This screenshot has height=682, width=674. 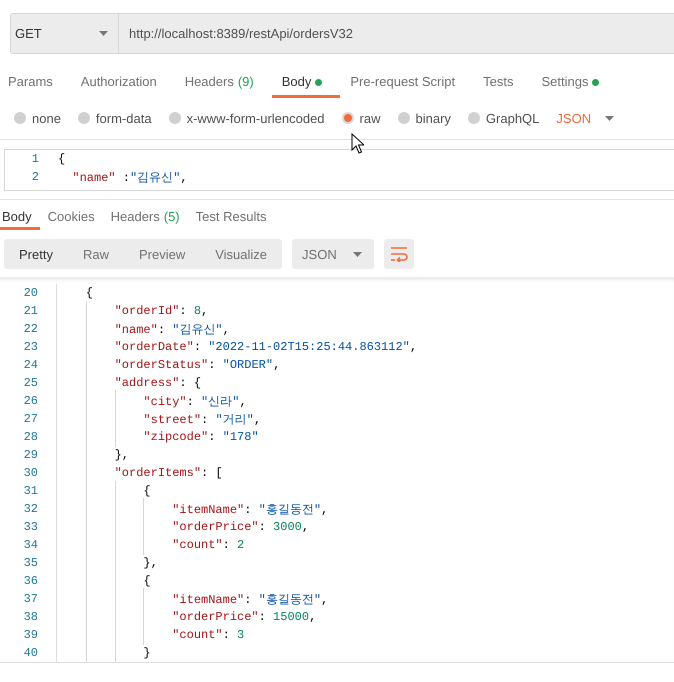 What do you see at coordinates (585, 118) in the screenshot?
I see `format-dropdown: JSON` at bounding box center [585, 118].